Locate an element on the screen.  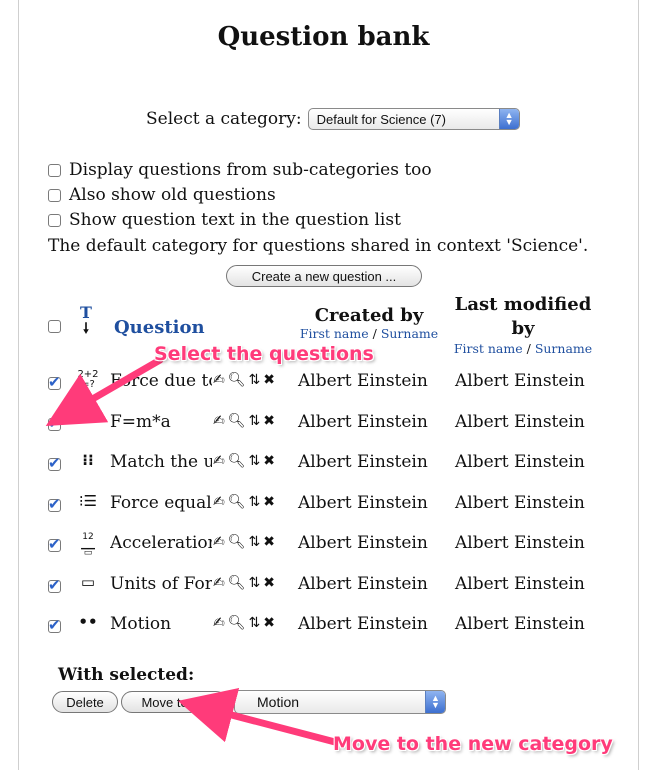
option-old-questions: Also show old questions is located at coordinates (162, 195).